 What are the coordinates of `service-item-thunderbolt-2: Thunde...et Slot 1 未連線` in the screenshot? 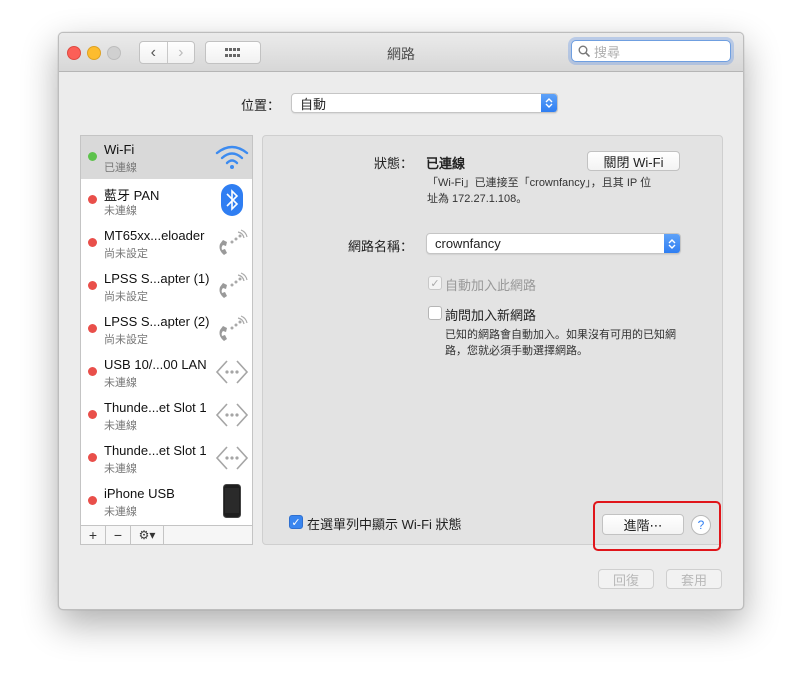 It's located at (166, 458).